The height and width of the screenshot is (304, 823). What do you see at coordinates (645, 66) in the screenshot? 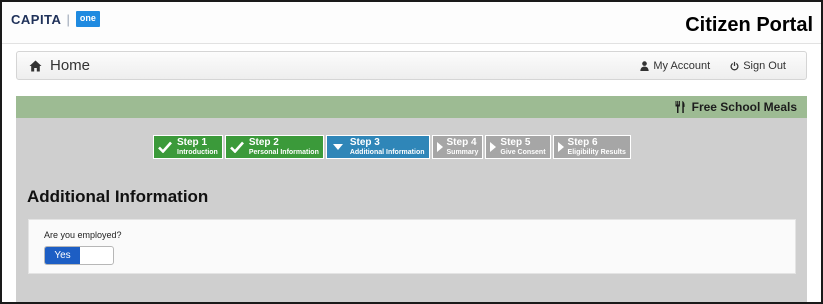
I see `user-icon` at bounding box center [645, 66].